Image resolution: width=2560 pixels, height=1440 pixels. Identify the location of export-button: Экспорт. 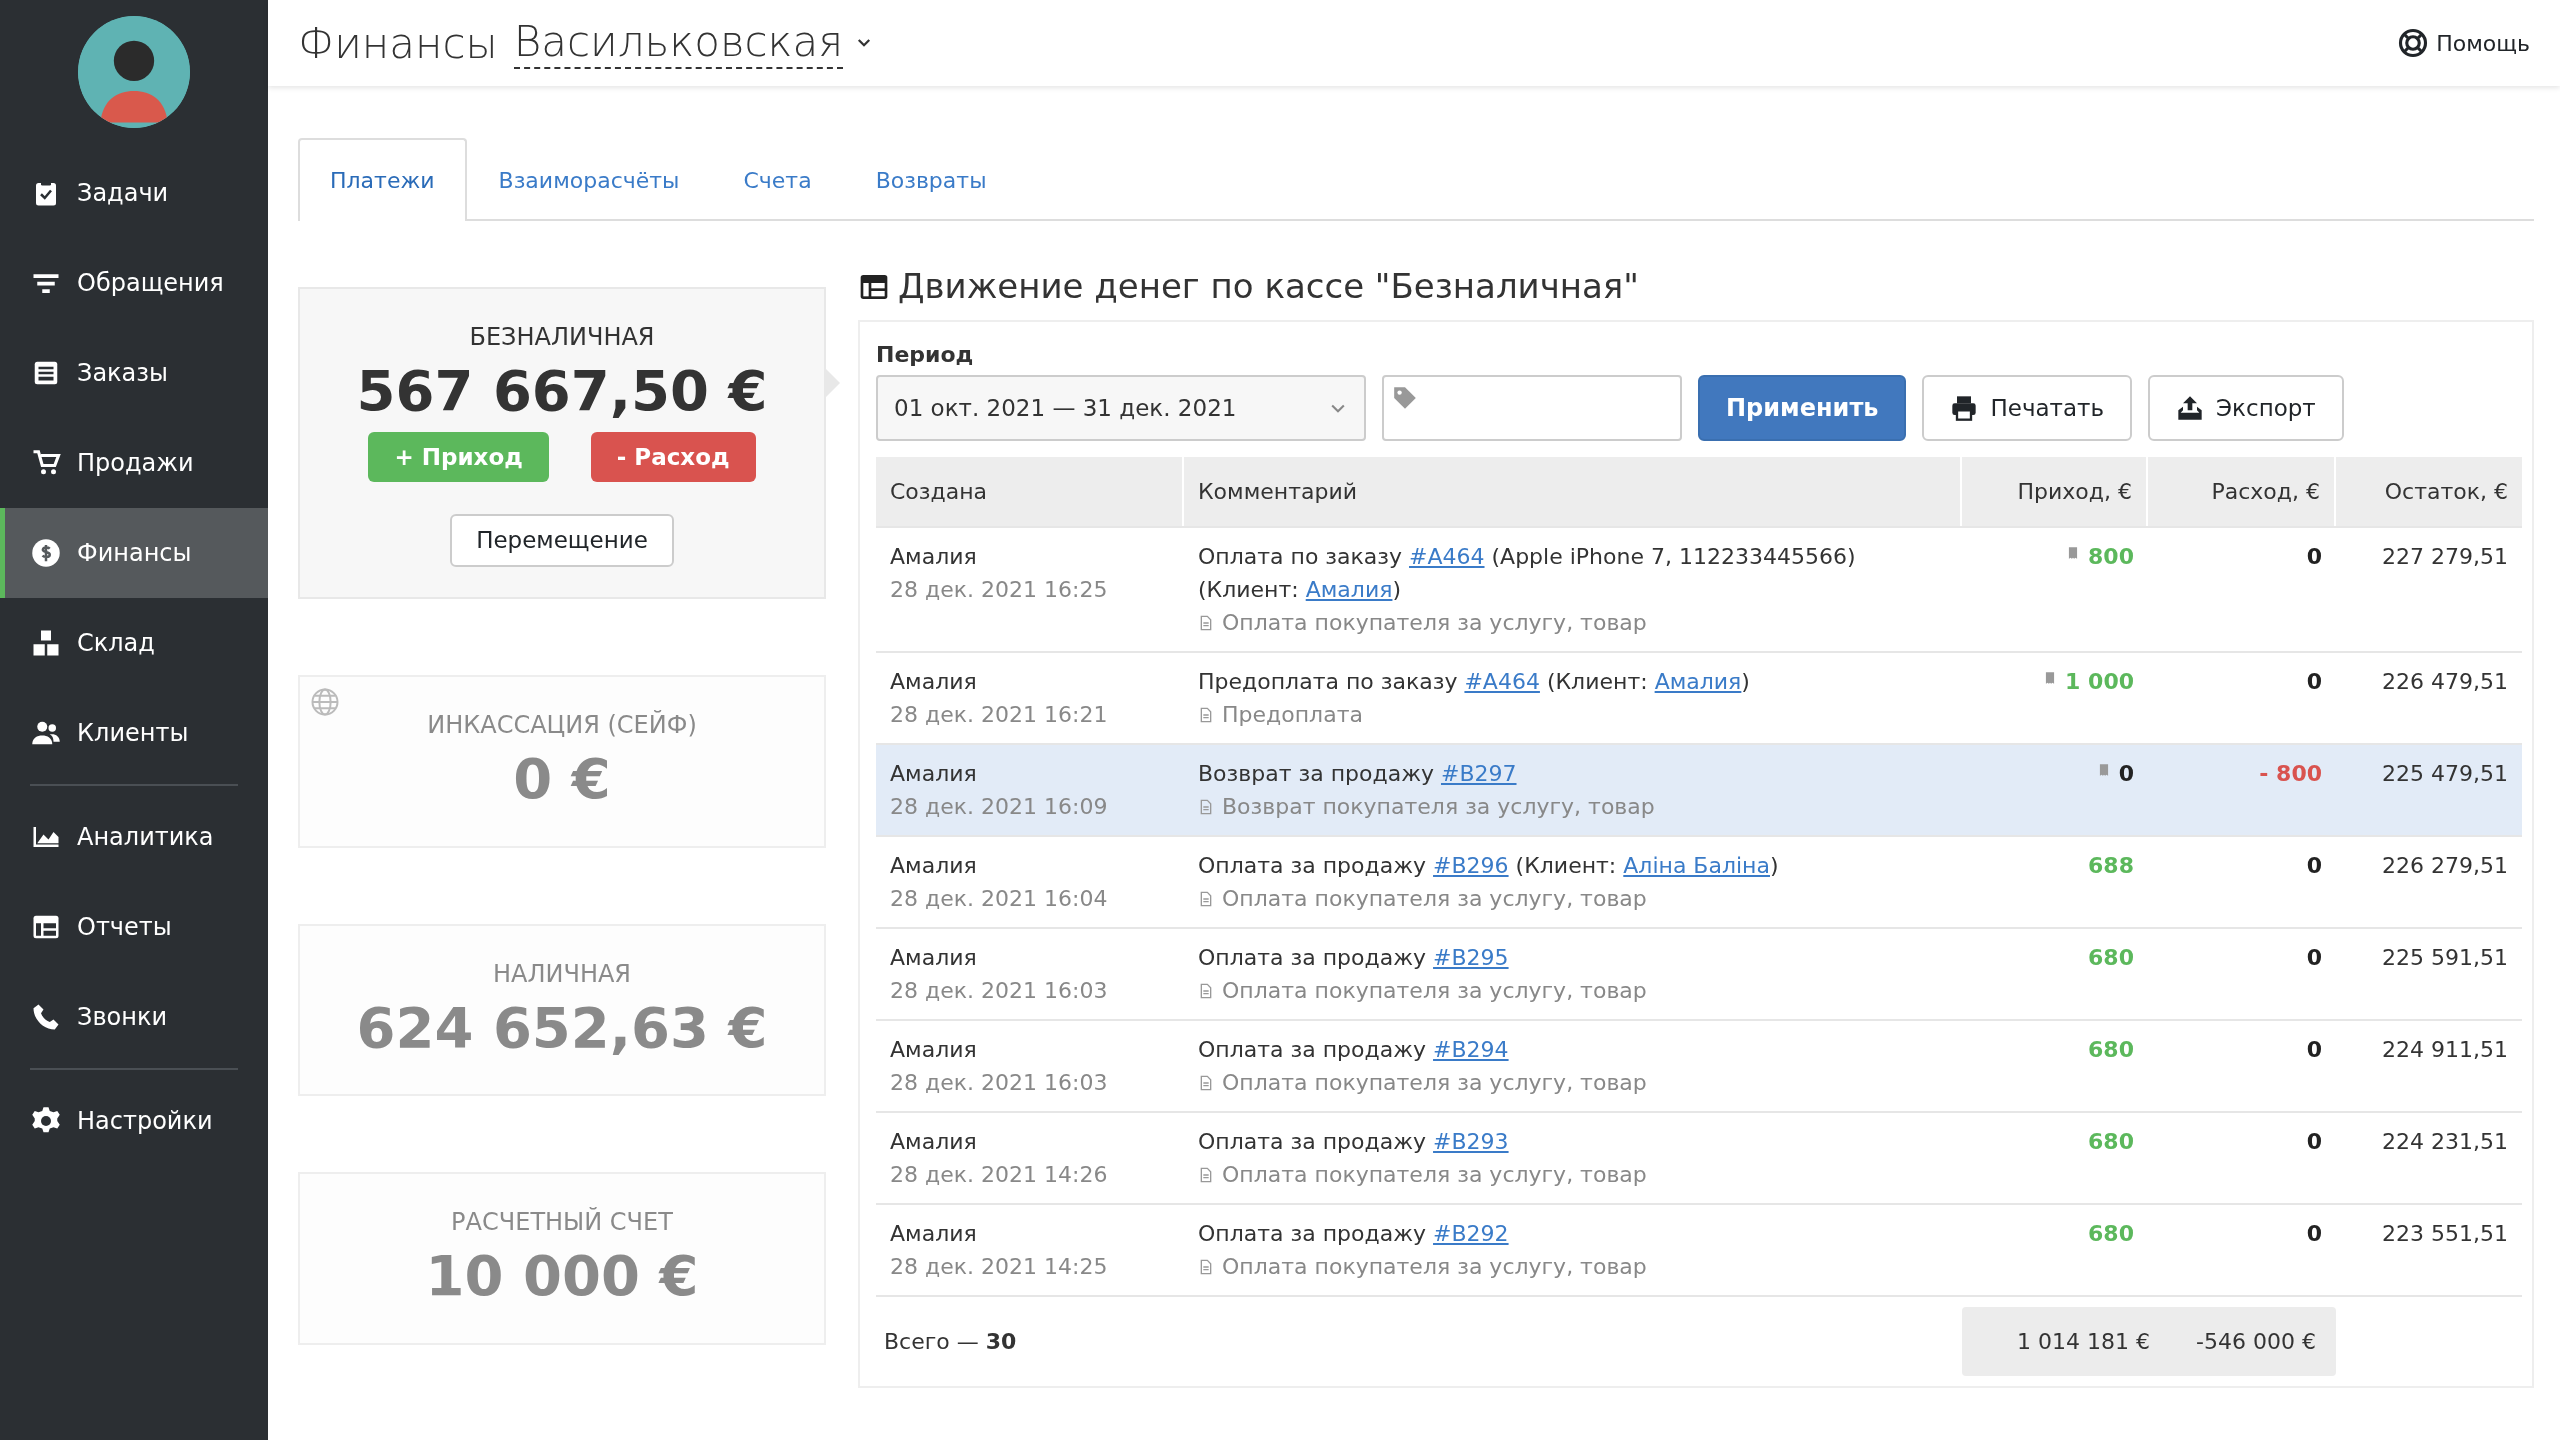
(2246, 408).